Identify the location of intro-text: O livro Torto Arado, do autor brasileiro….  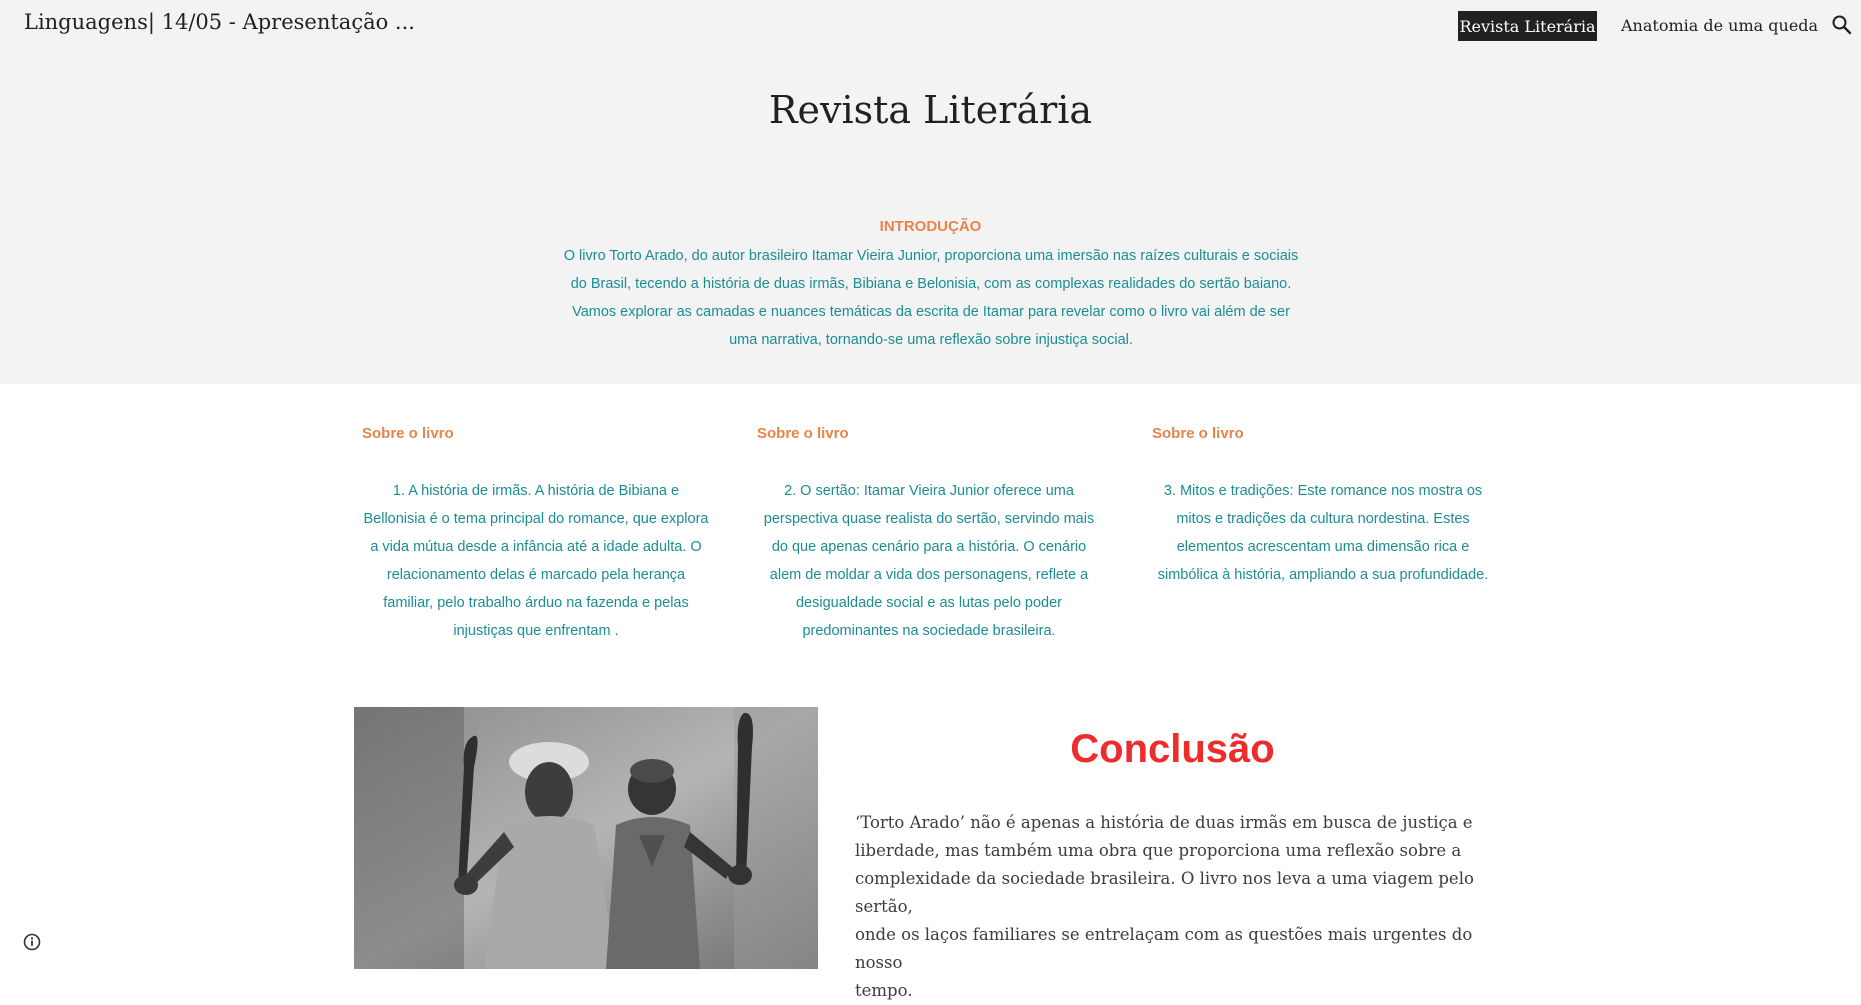
(931, 298).